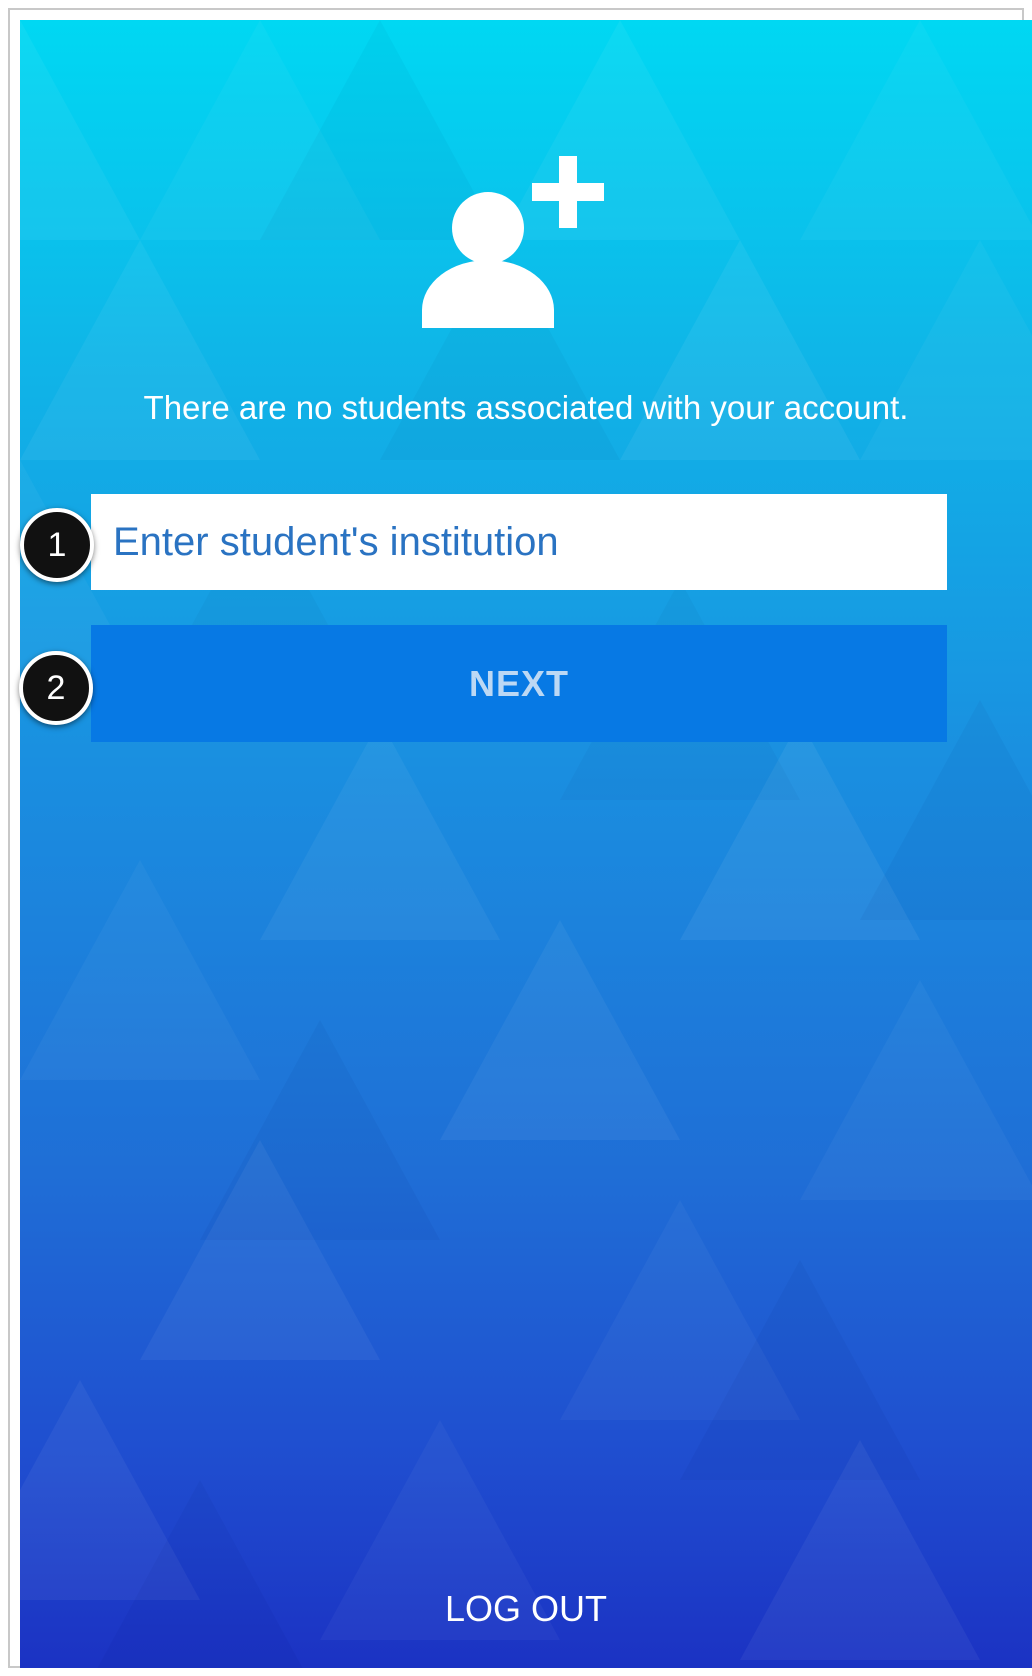 The width and height of the screenshot is (1032, 1676). Describe the element at coordinates (513, 242) in the screenshot. I see `add-person-icon` at that location.